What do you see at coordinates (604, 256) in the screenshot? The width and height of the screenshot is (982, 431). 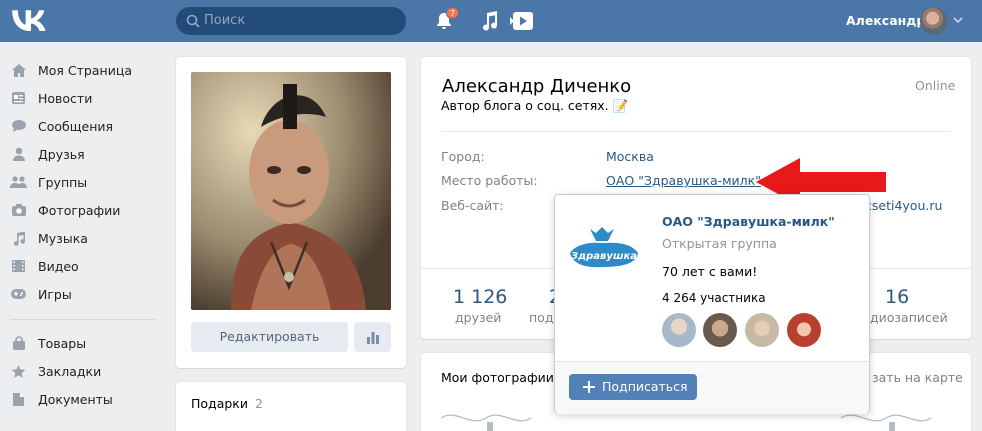 I see `group-logo-text: Здравушка` at bounding box center [604, 256].